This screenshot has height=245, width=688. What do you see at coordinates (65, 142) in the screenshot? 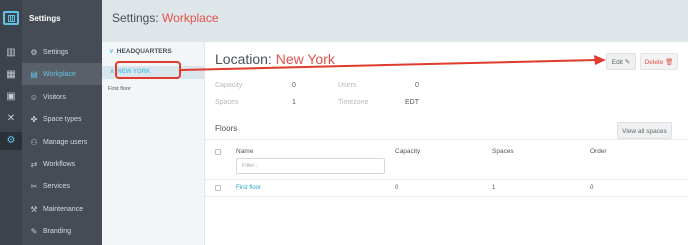
I see `nav-item-label: Manage users` at bounding box center [65, 142].